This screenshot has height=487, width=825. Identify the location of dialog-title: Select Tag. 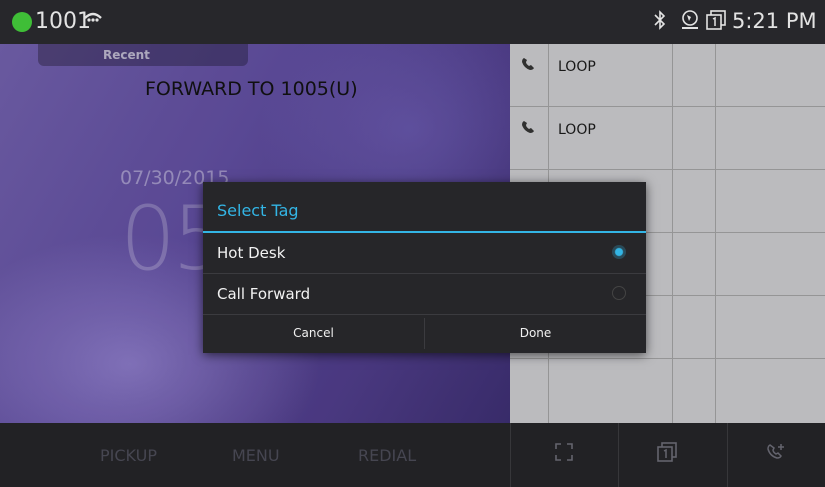
(258, 210).